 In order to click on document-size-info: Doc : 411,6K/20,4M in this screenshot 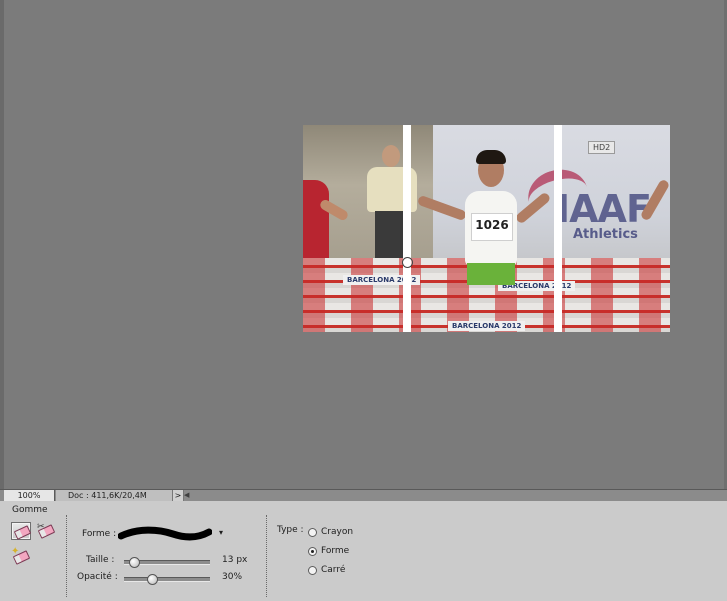, I will do `click(114, 495)`.